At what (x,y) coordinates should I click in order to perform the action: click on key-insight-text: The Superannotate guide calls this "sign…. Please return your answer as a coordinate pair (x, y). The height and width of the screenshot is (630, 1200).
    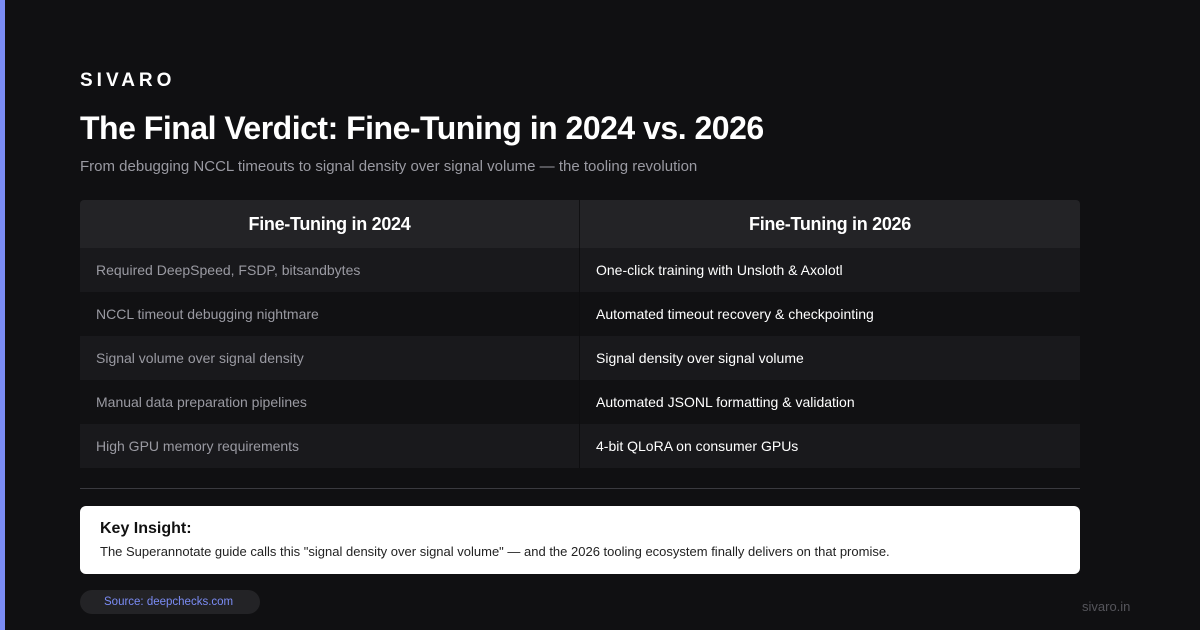
    Looking at the image, I should click on (495, 551).